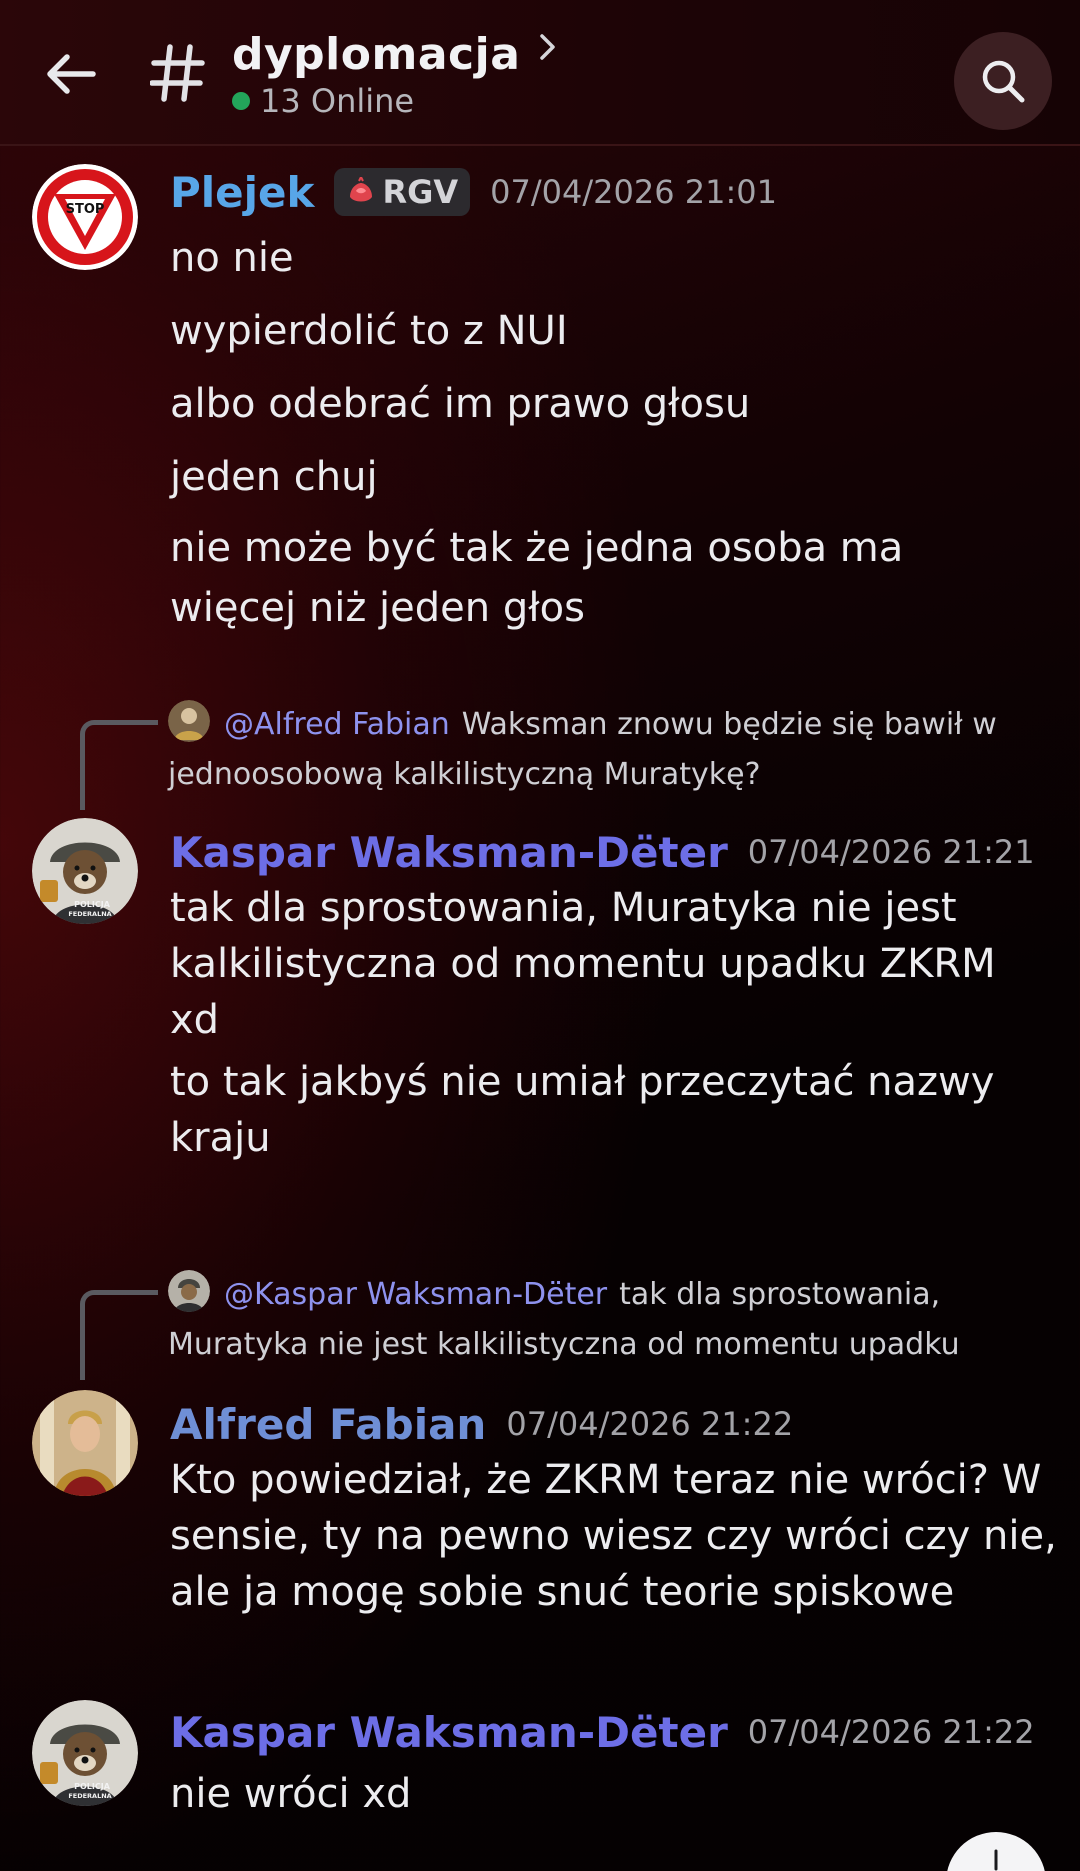  Describe the element at coordinates (178, 73) in the screenshot. I see `hashtag-icon` at that location.